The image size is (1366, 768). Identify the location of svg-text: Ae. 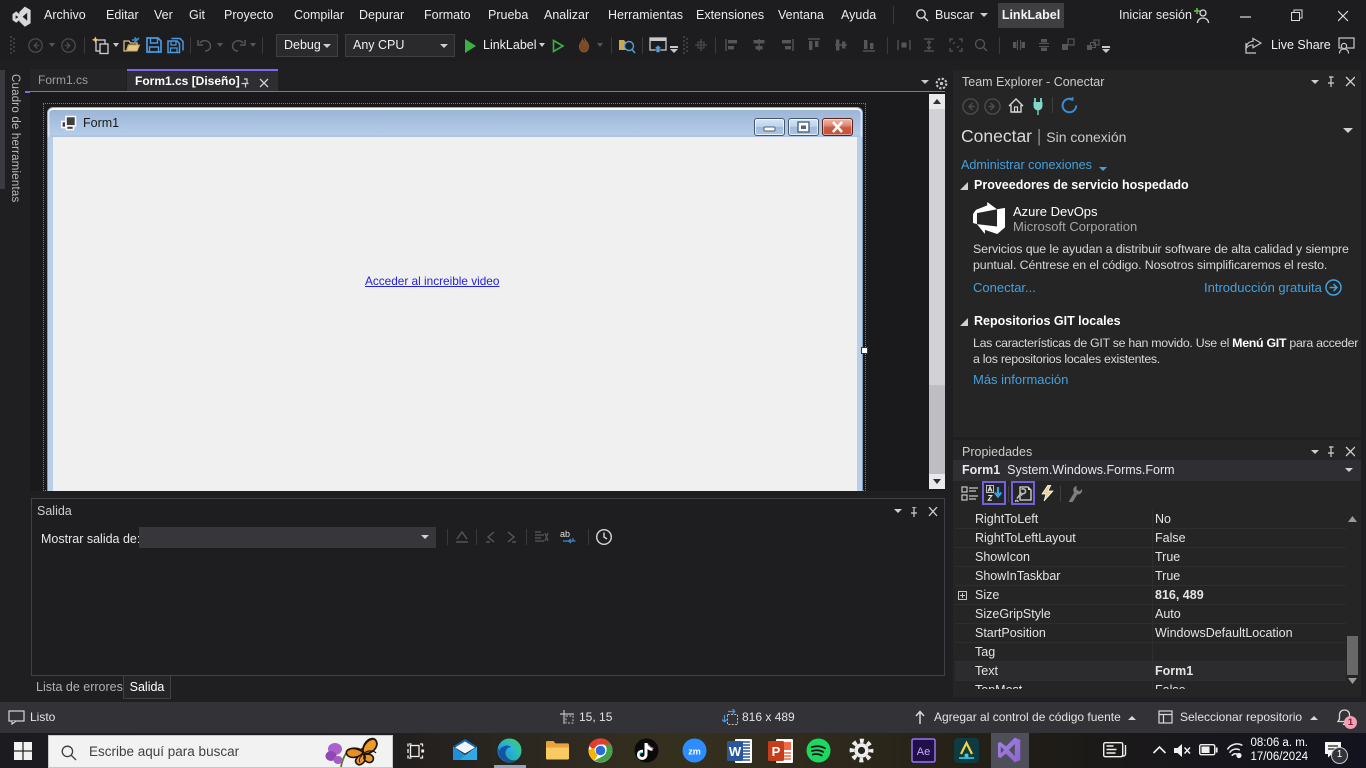
(923, 752).